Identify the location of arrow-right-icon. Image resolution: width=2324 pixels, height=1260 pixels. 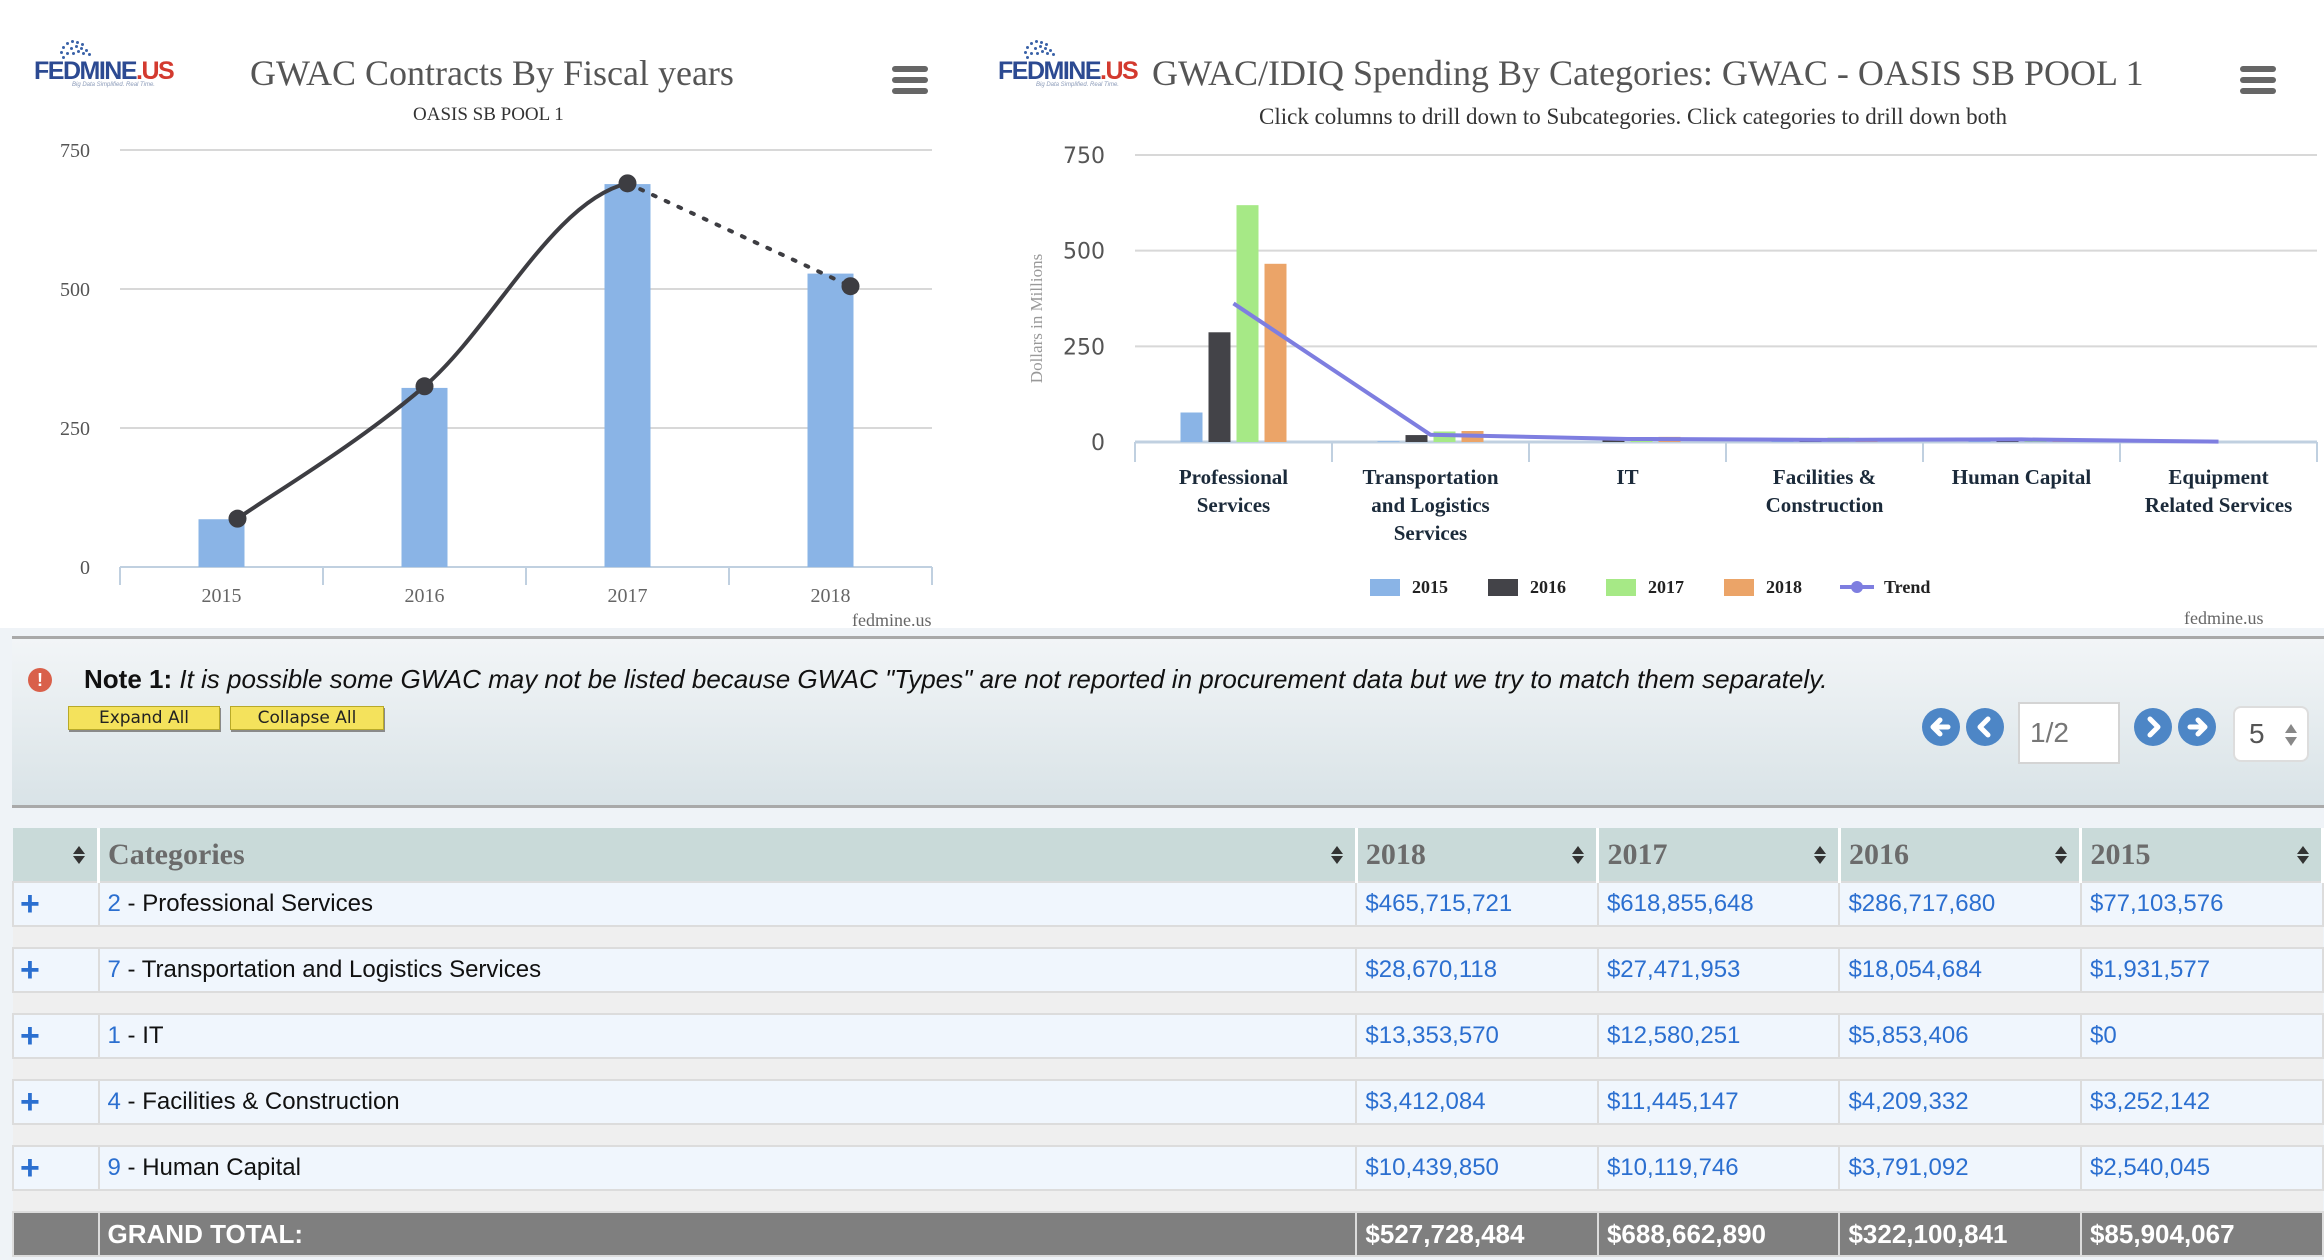
(2197, 727).